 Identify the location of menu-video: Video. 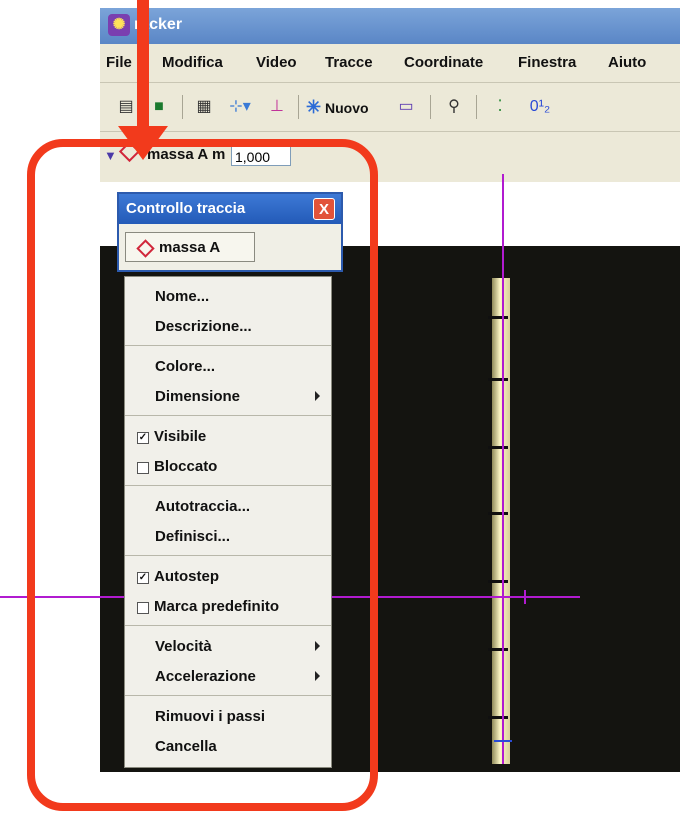
(276, 62).